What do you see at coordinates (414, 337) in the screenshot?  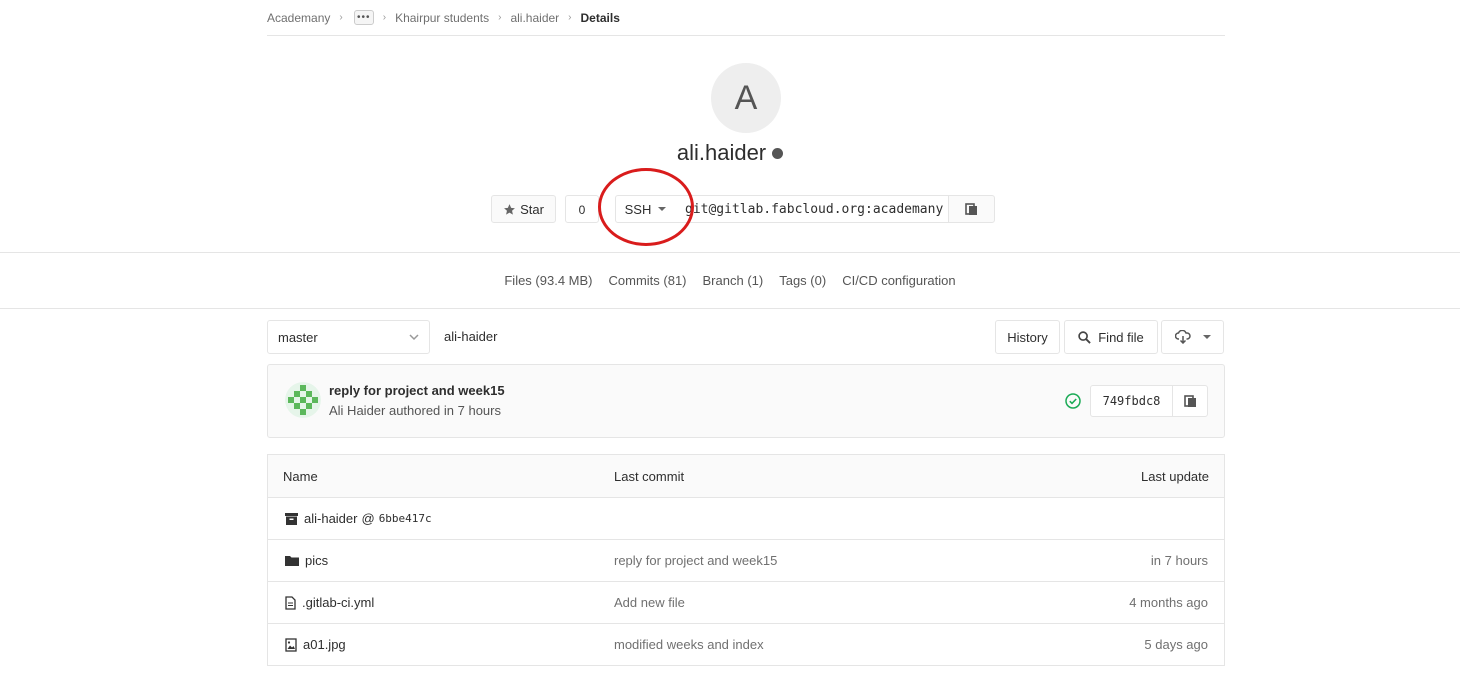 I see `chevron-down-icon` at bounding box center [414, 337].